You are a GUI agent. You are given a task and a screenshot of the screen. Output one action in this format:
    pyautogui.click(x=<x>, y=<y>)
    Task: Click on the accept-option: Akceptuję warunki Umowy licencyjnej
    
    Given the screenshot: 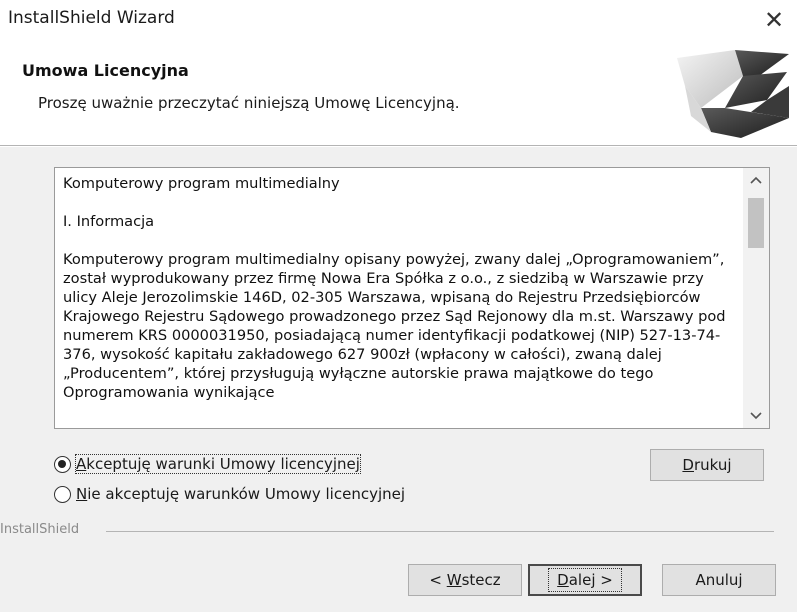 What is the action you would take?
    pyautogui.click(x=207, y=464)
    